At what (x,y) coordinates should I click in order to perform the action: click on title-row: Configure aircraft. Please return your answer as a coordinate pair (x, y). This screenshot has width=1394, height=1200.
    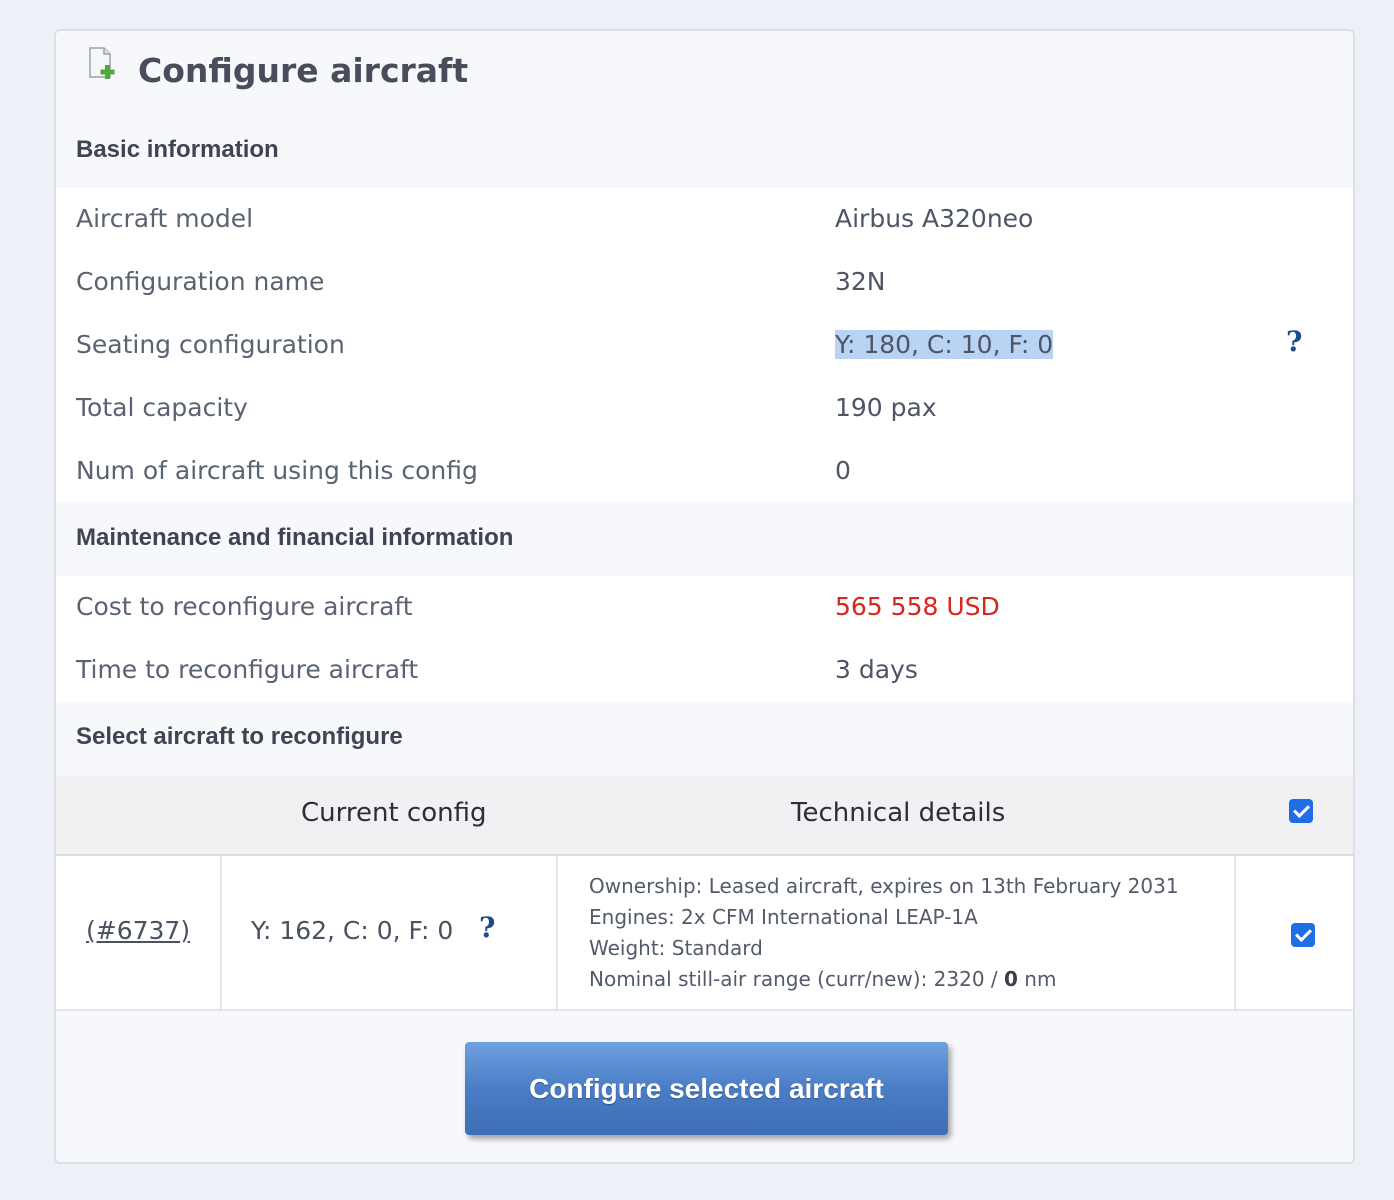
    Looking at the image, I should click on (704, 73).